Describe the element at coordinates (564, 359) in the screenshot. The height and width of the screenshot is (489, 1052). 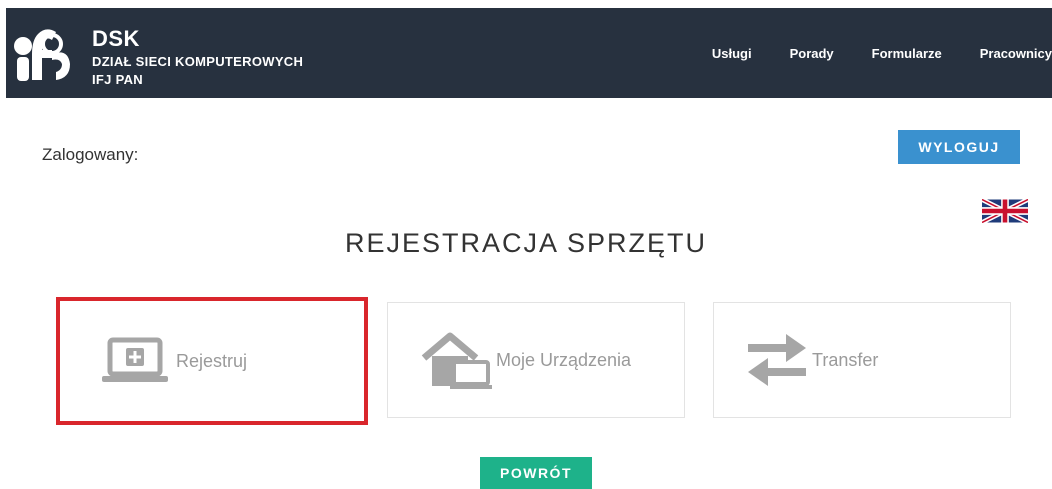
I see `my-devices-card-label: Moje Urządzenia` at that location.